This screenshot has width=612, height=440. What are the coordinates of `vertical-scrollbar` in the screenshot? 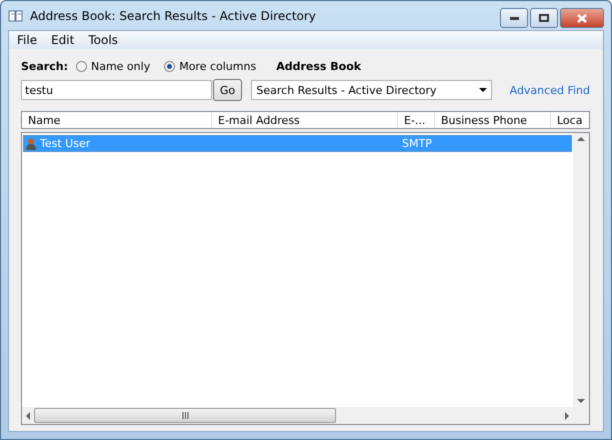 It's located at (581, 270).